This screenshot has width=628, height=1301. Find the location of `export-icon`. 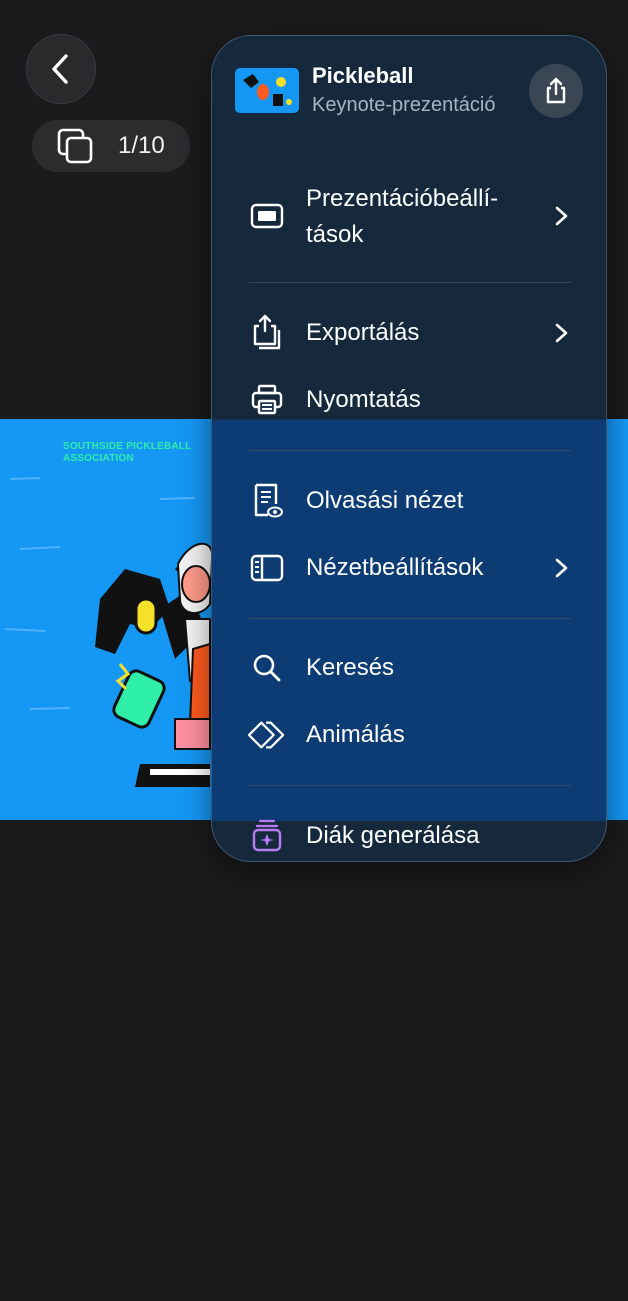

export-icon is located at coordinates (267, 333).